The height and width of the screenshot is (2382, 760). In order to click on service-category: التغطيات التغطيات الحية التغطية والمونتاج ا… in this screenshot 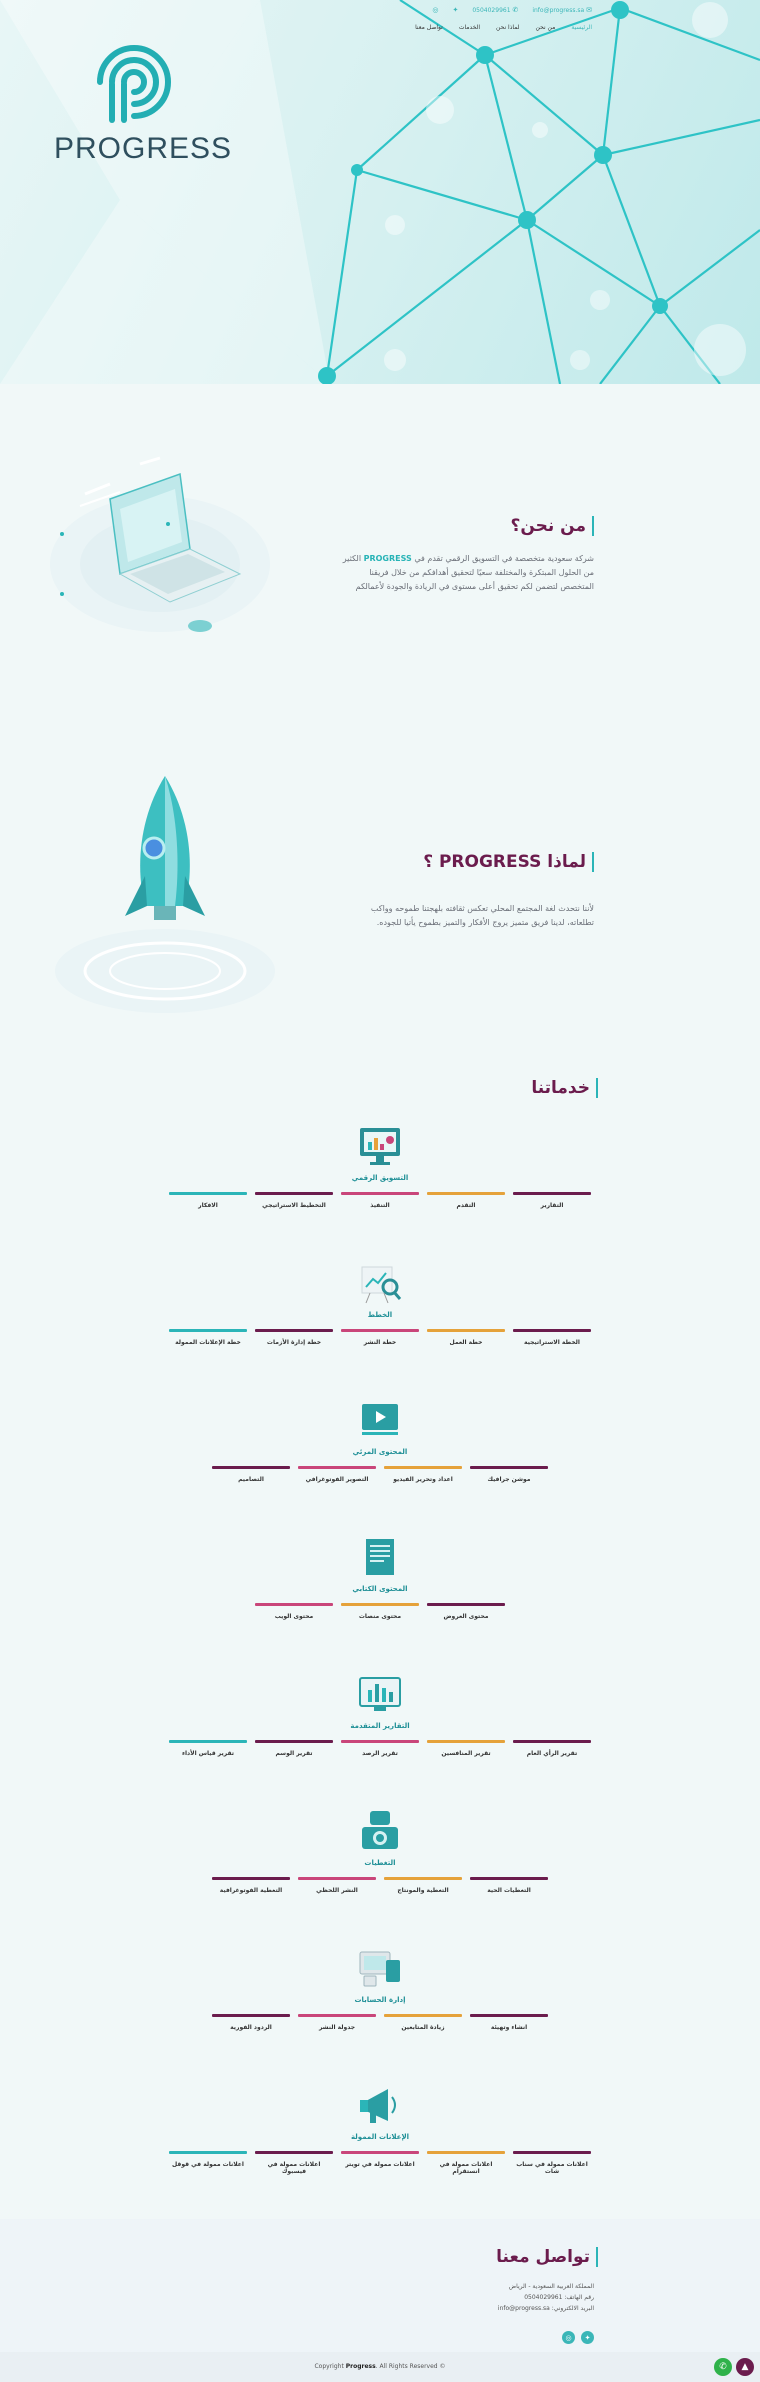, I will do `click(380, 1851)`.